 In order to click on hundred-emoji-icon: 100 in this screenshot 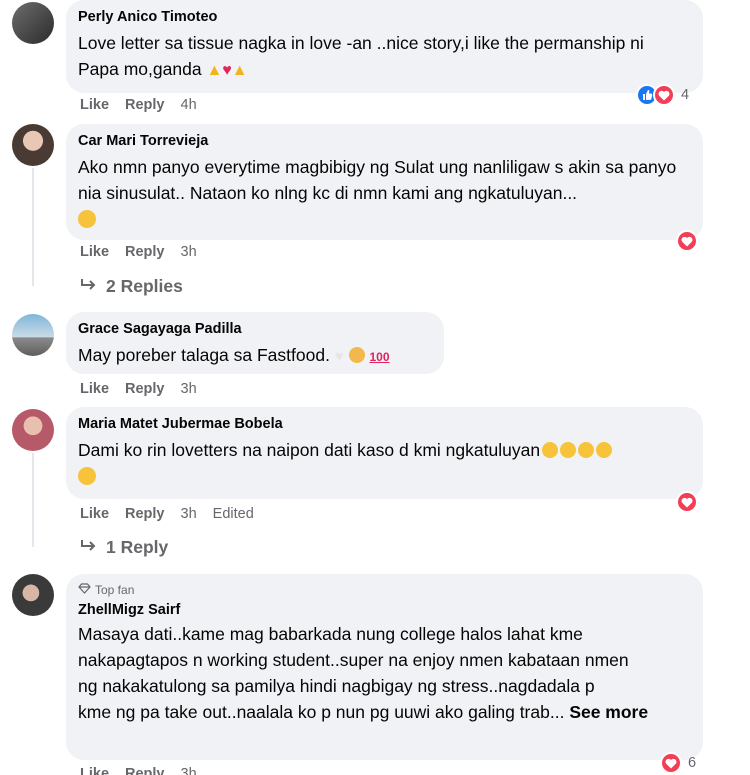, I will do `click(379, 357)`.